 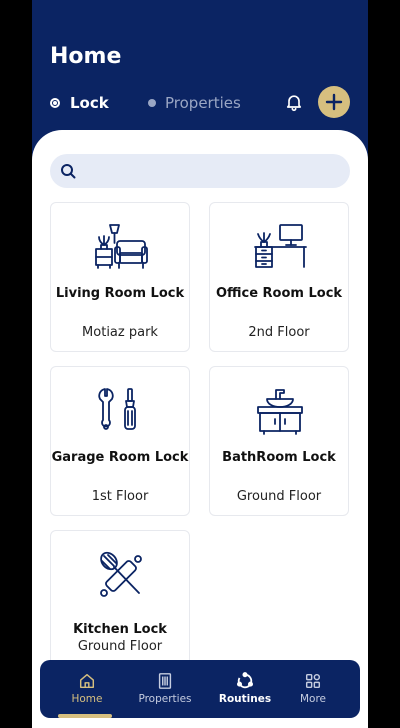 What do you see at coordinates (55, 103) in the screenshot?
I see `radio-selected-icon` at bounding box center [55, 103].